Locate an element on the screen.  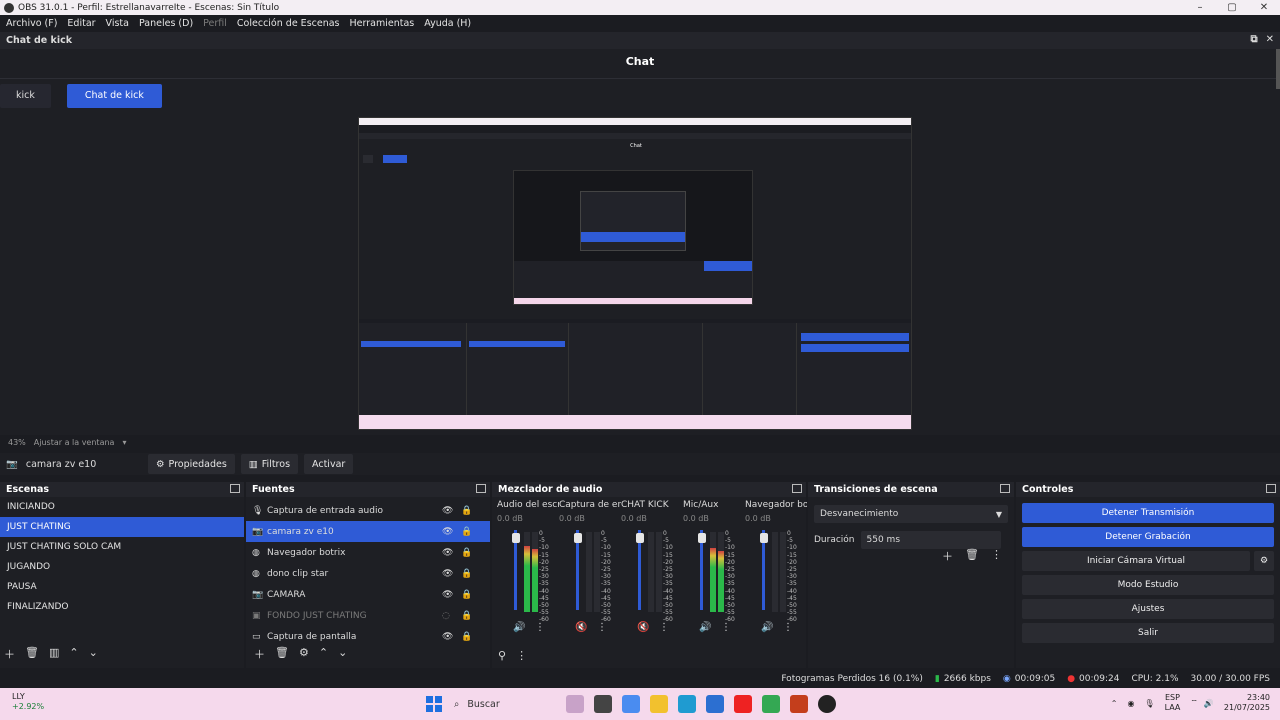
stock-widget: LLY +2.92% is located at coordinates (28, 702).